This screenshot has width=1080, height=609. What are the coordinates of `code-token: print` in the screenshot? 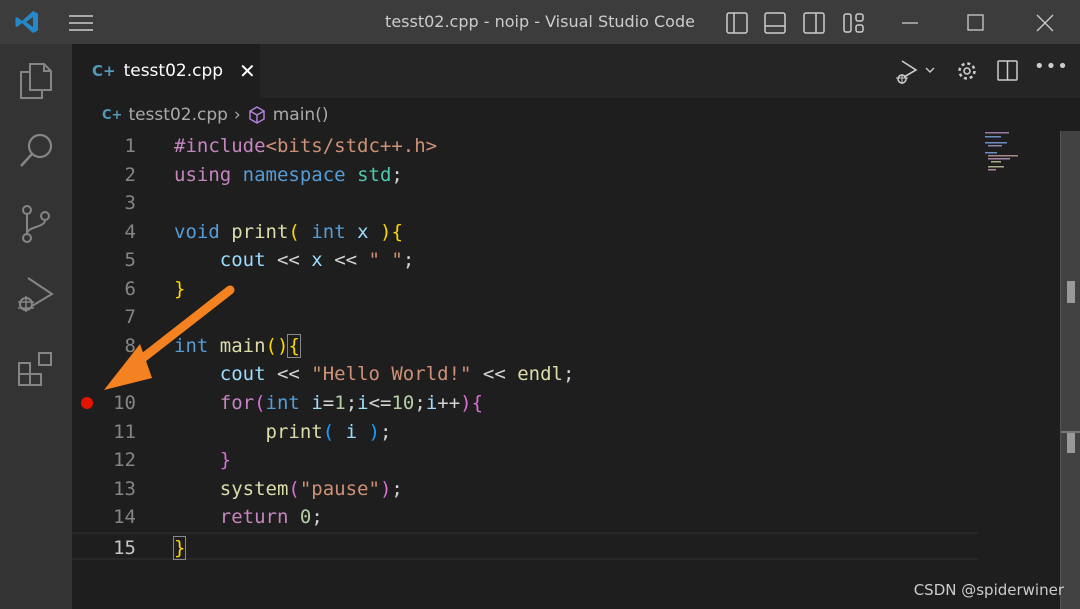 It's located at (294, 431).